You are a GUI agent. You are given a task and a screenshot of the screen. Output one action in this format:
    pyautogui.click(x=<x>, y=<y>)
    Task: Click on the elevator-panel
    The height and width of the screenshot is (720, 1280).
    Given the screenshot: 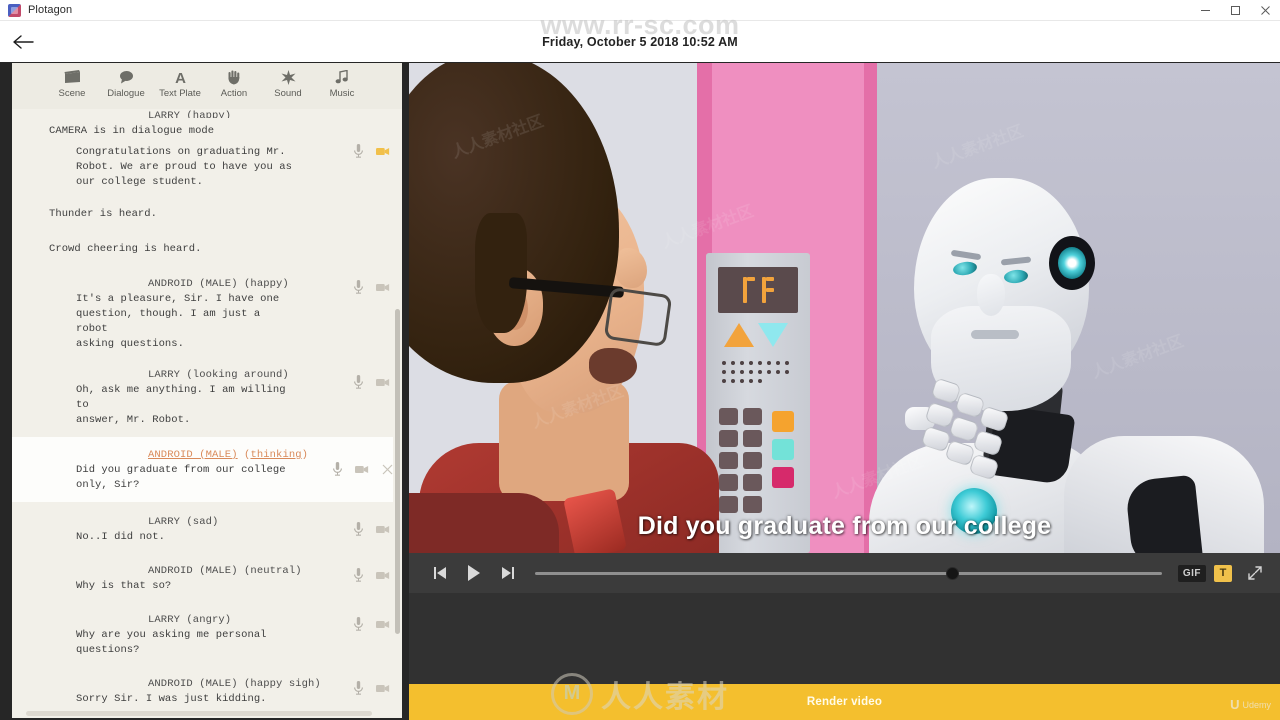 What is the action you would take?
    pyautogui.click(x=758, y=403)
    